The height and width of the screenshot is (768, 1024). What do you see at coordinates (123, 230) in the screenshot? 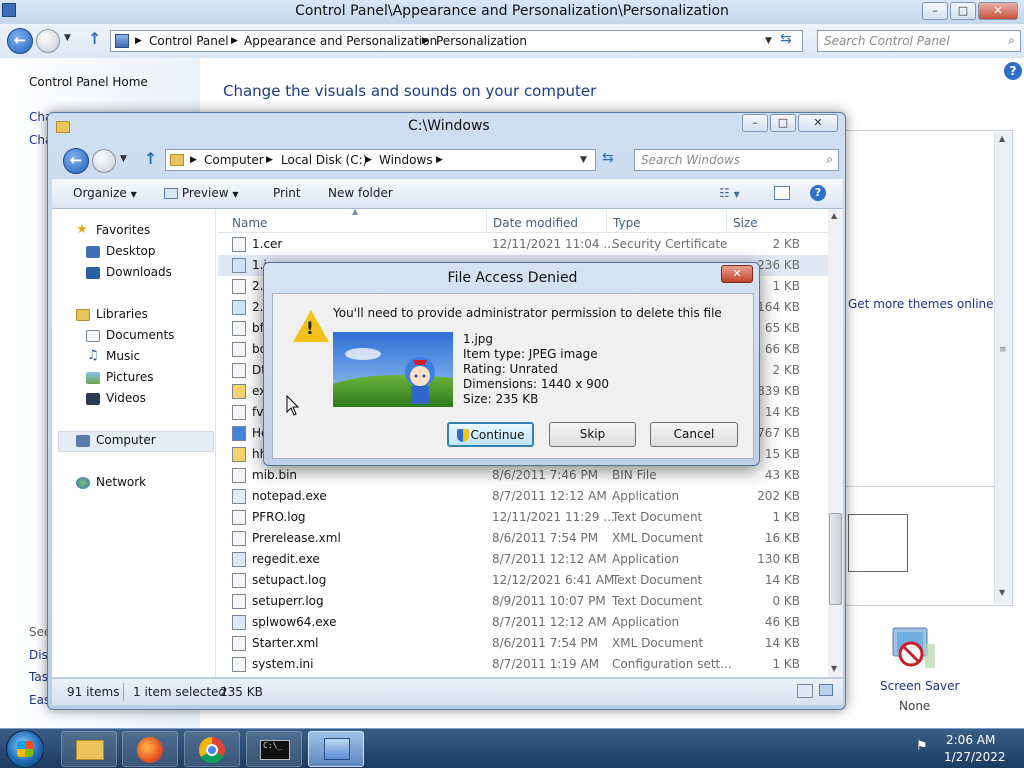
I see `nav-favorites: Favorites` at bounding box center [123, 230].